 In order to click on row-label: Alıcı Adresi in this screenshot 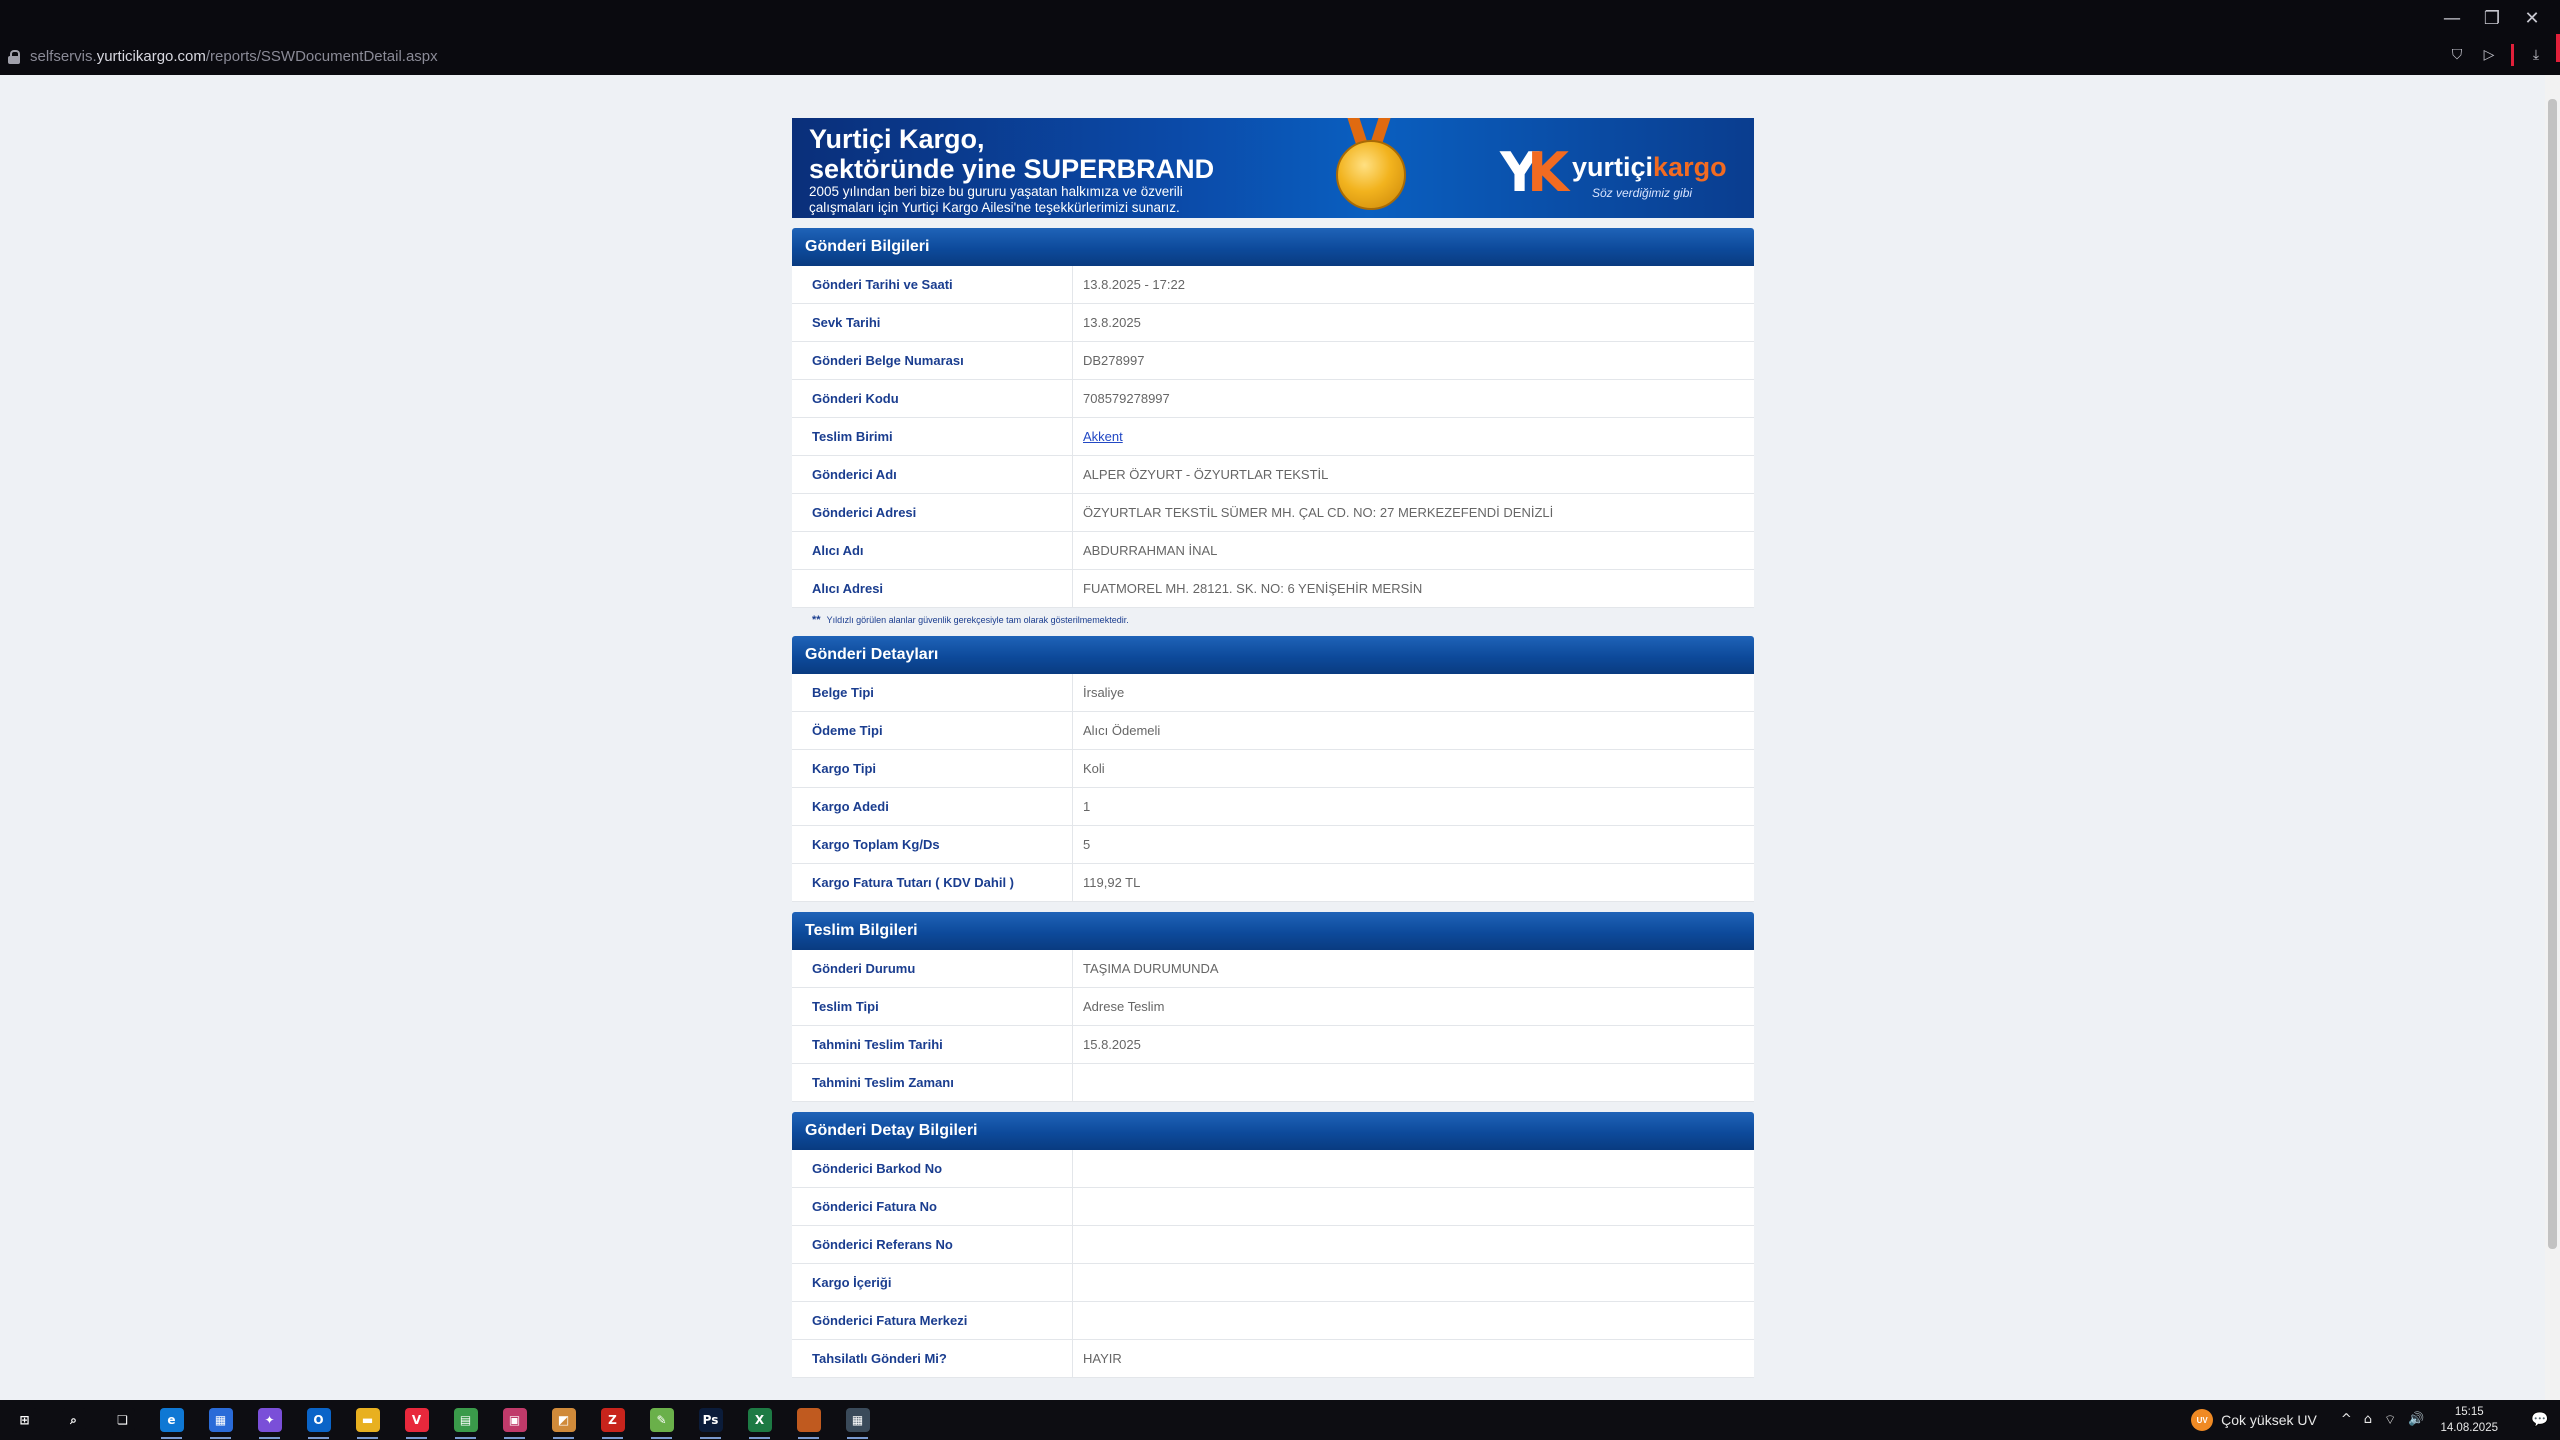, I will do `click(932, 588)`.